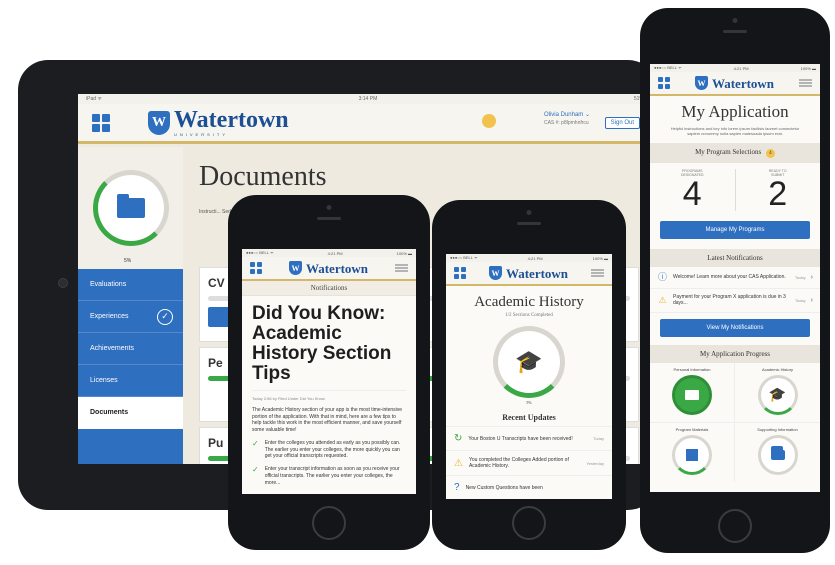 The height and width of the screenshot is (565, 835). What do you see at coordinates (130, 381) in the screenshot?
I see `sidebar-item-licenses: Licenses` at bounding box center [130, 381].